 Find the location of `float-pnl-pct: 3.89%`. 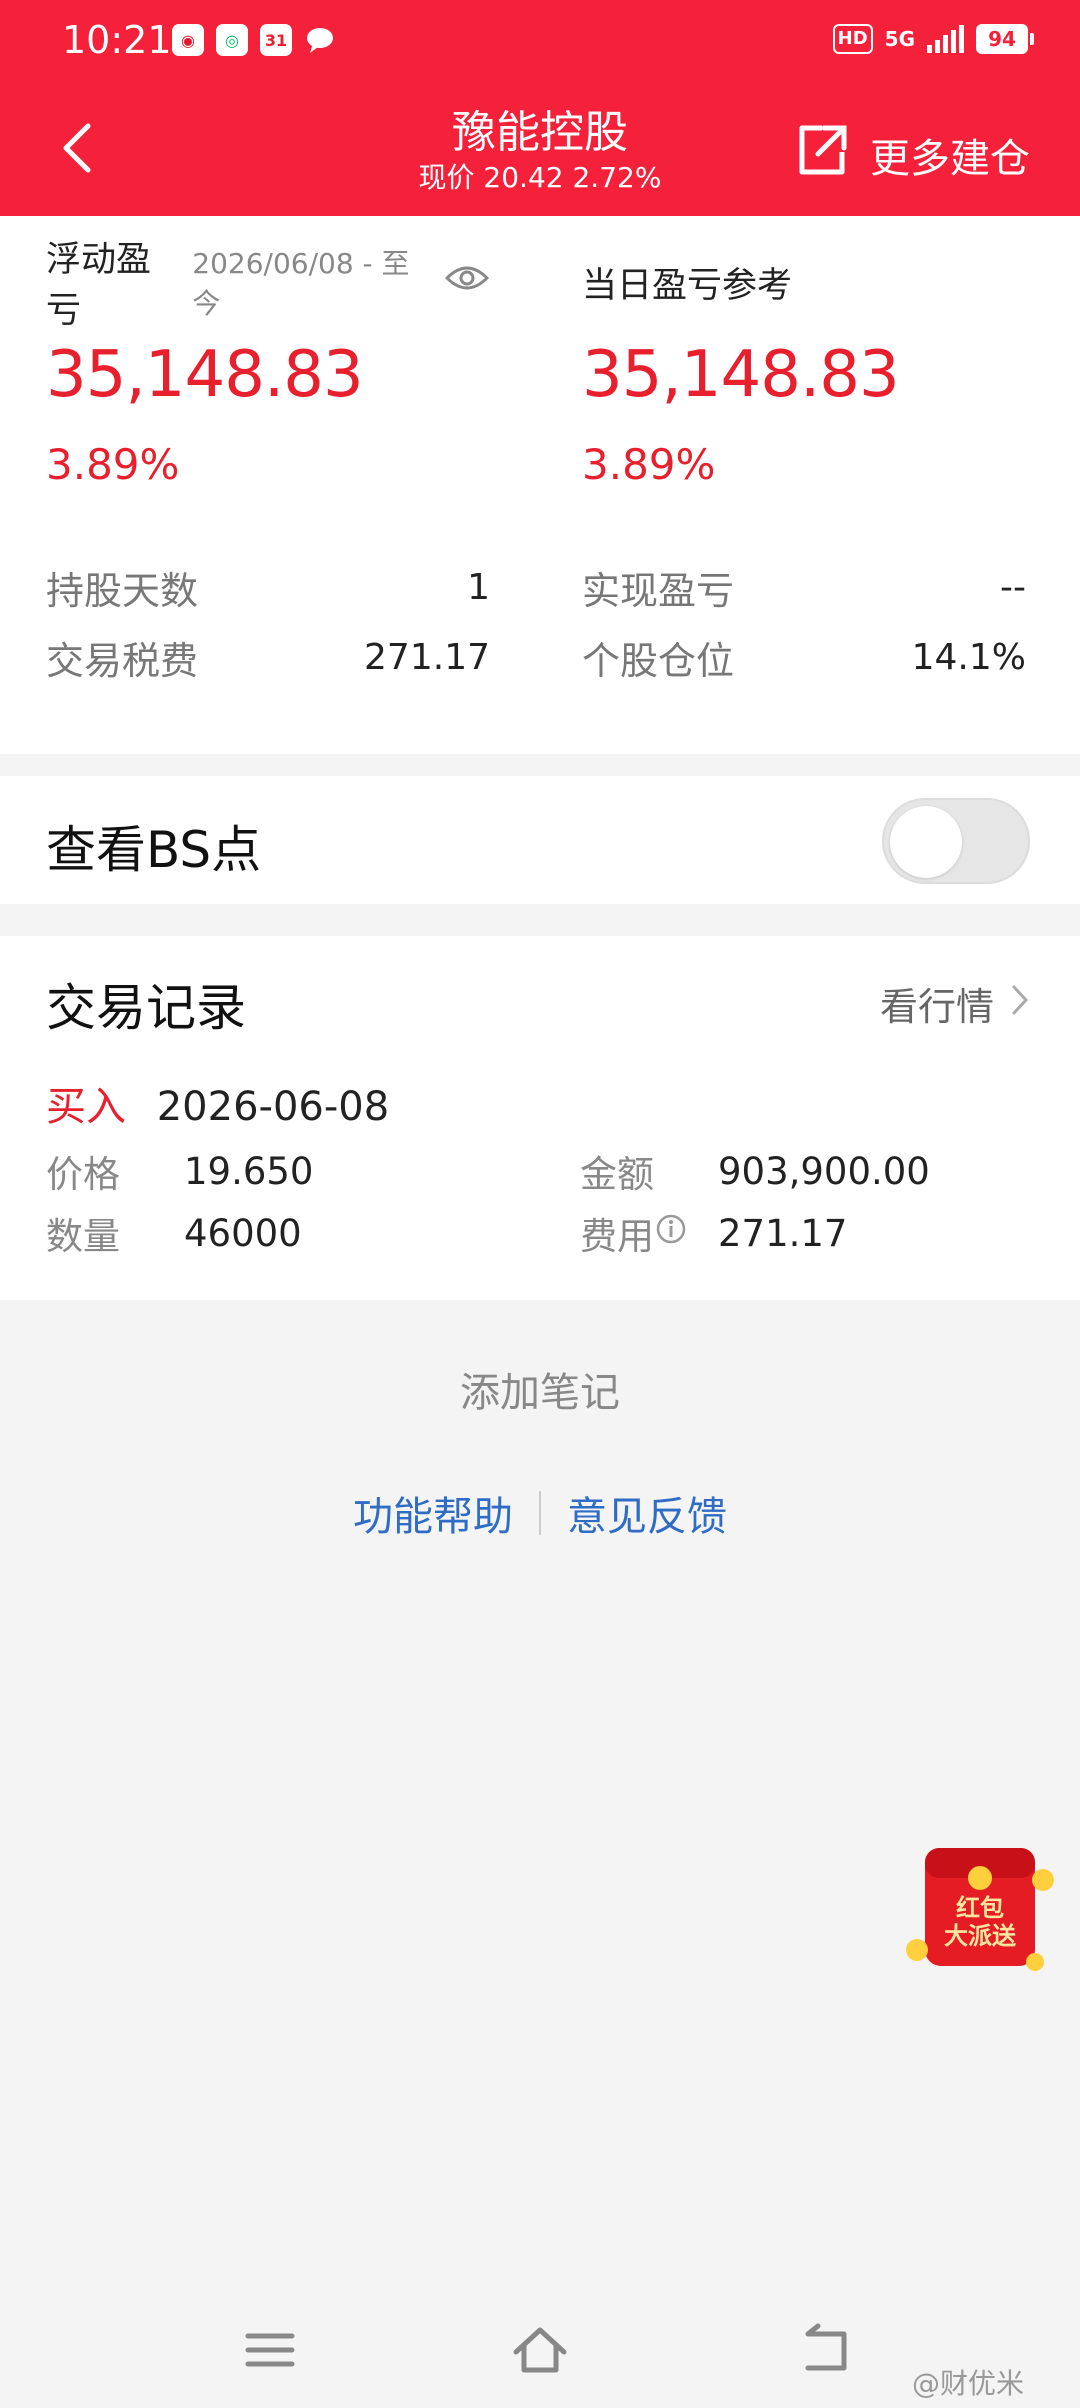

float-pnl-pct: 3.89% is located at coordinates (113, 464).